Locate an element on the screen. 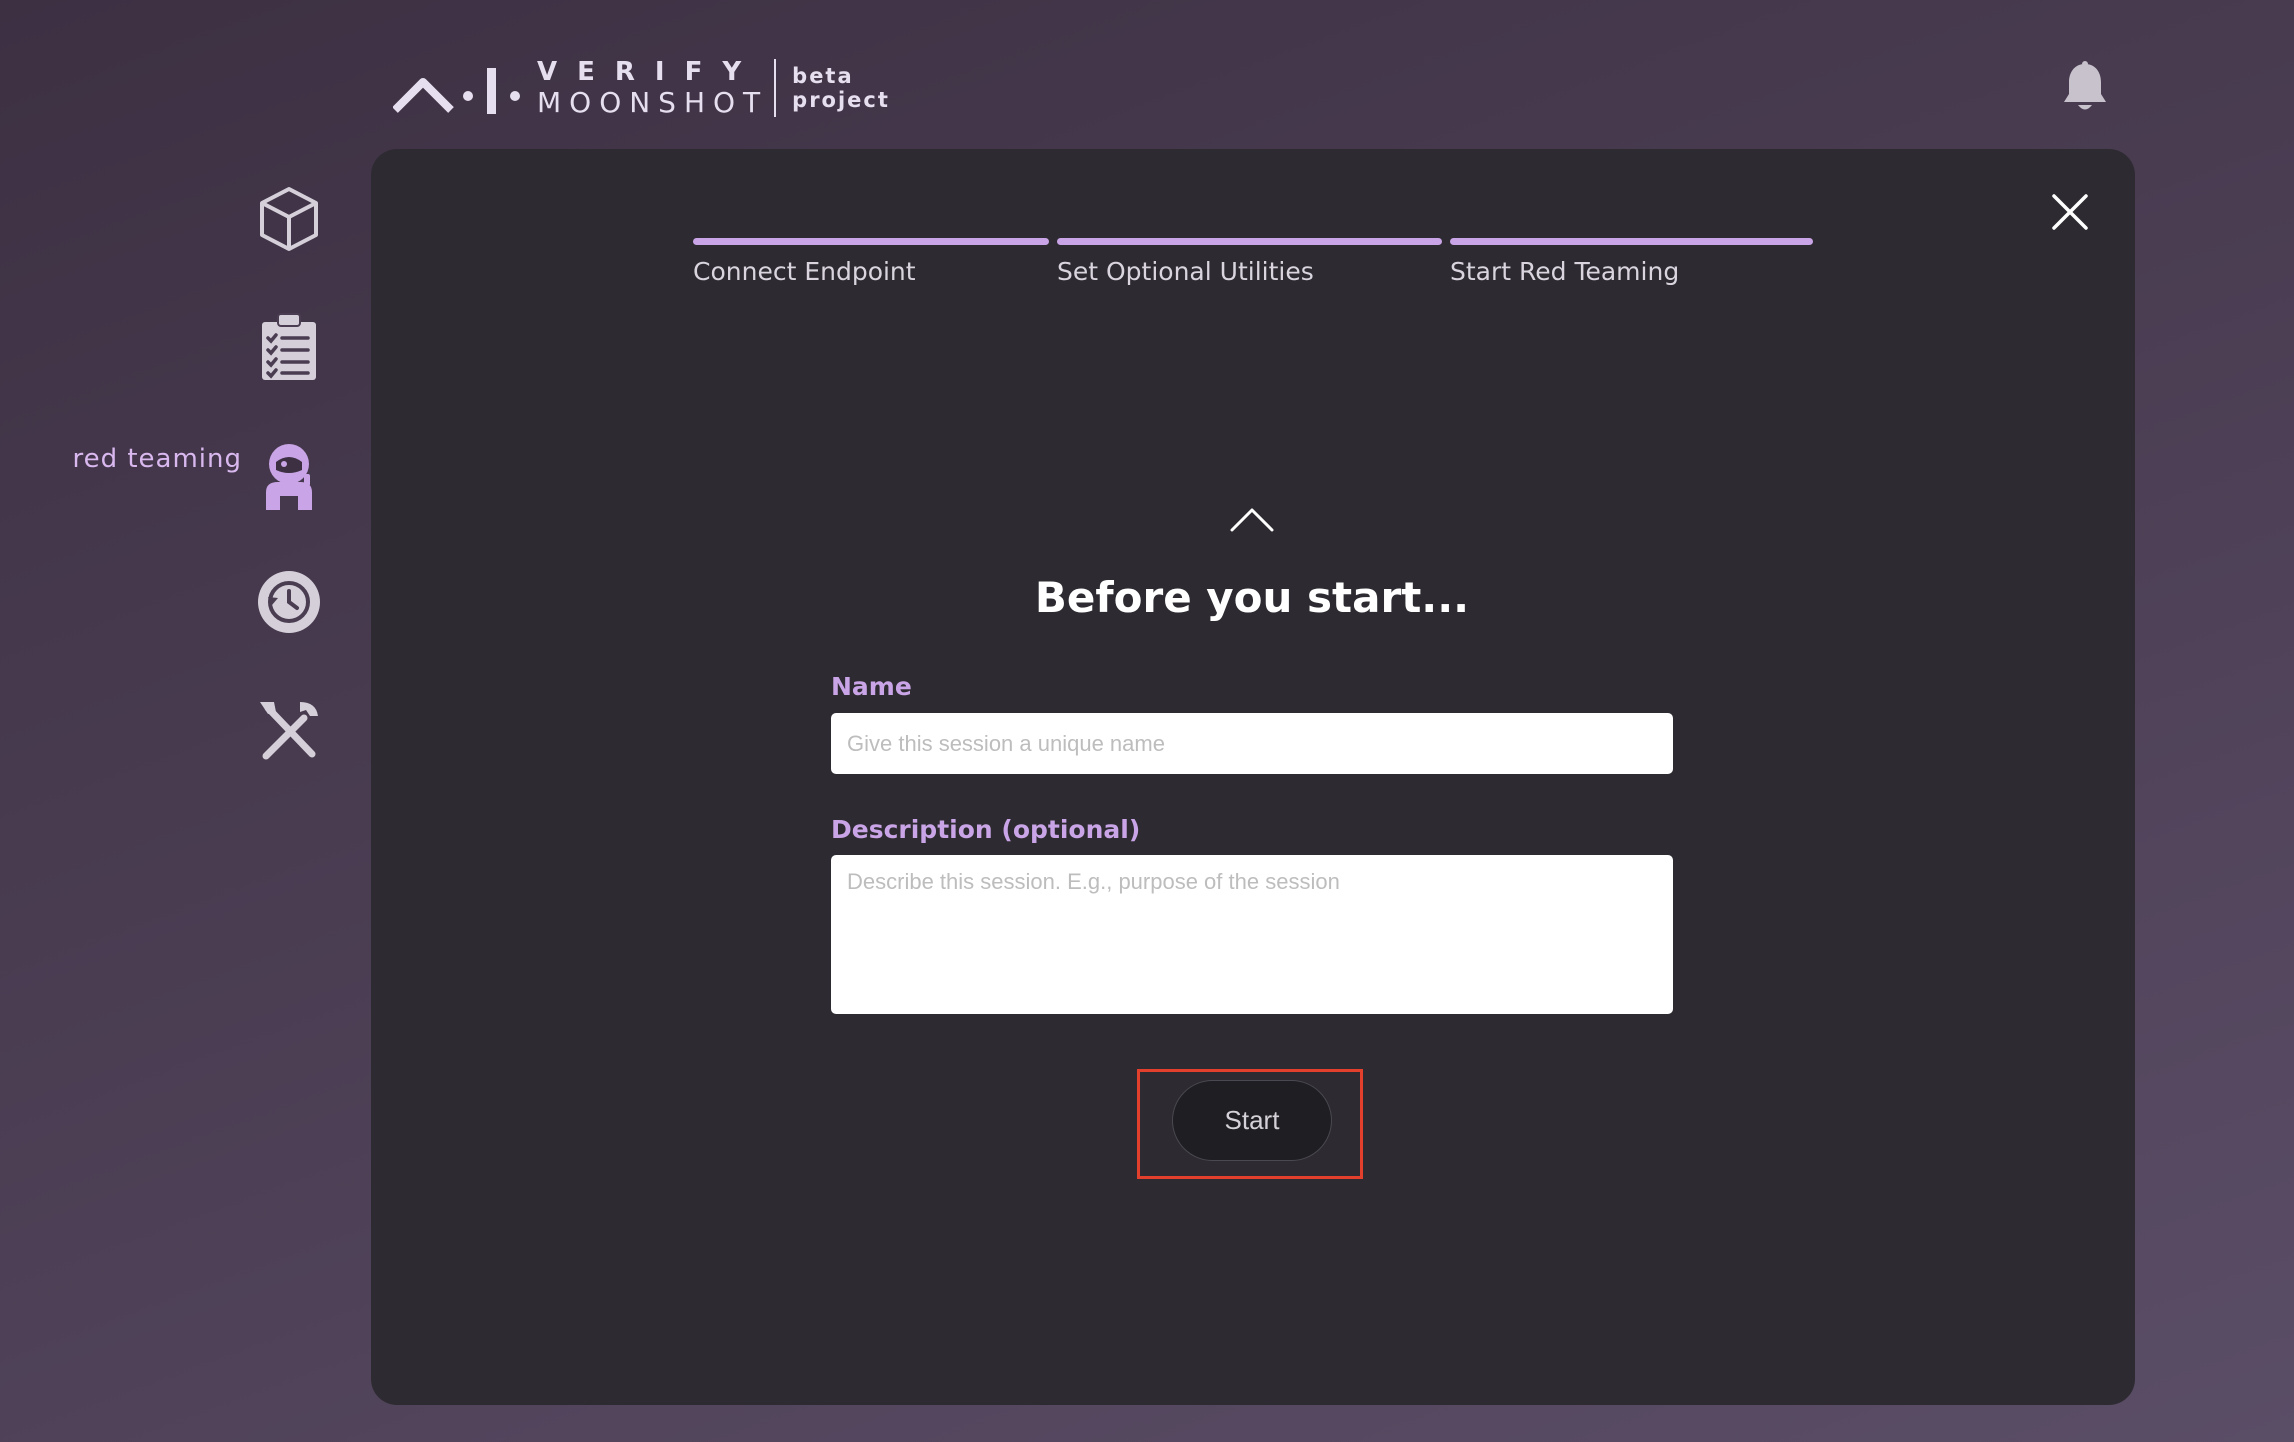 This screenshot has height=1442, width=2294. step-connect-endpoint: Connect Endpoint is located at coordinates (871, 262).